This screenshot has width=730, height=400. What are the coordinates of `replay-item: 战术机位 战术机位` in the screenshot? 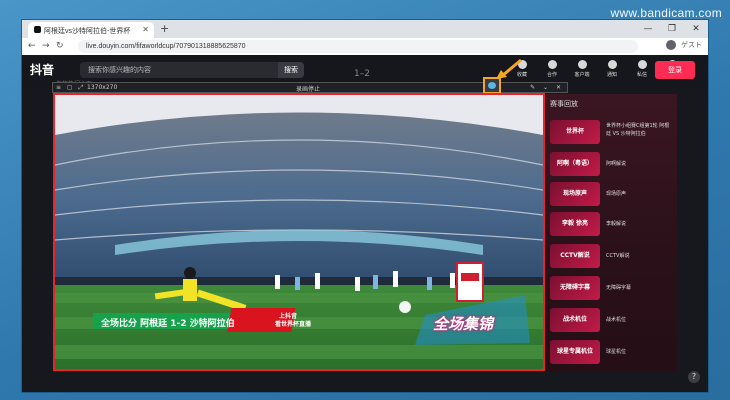 It's located at (611, 320).